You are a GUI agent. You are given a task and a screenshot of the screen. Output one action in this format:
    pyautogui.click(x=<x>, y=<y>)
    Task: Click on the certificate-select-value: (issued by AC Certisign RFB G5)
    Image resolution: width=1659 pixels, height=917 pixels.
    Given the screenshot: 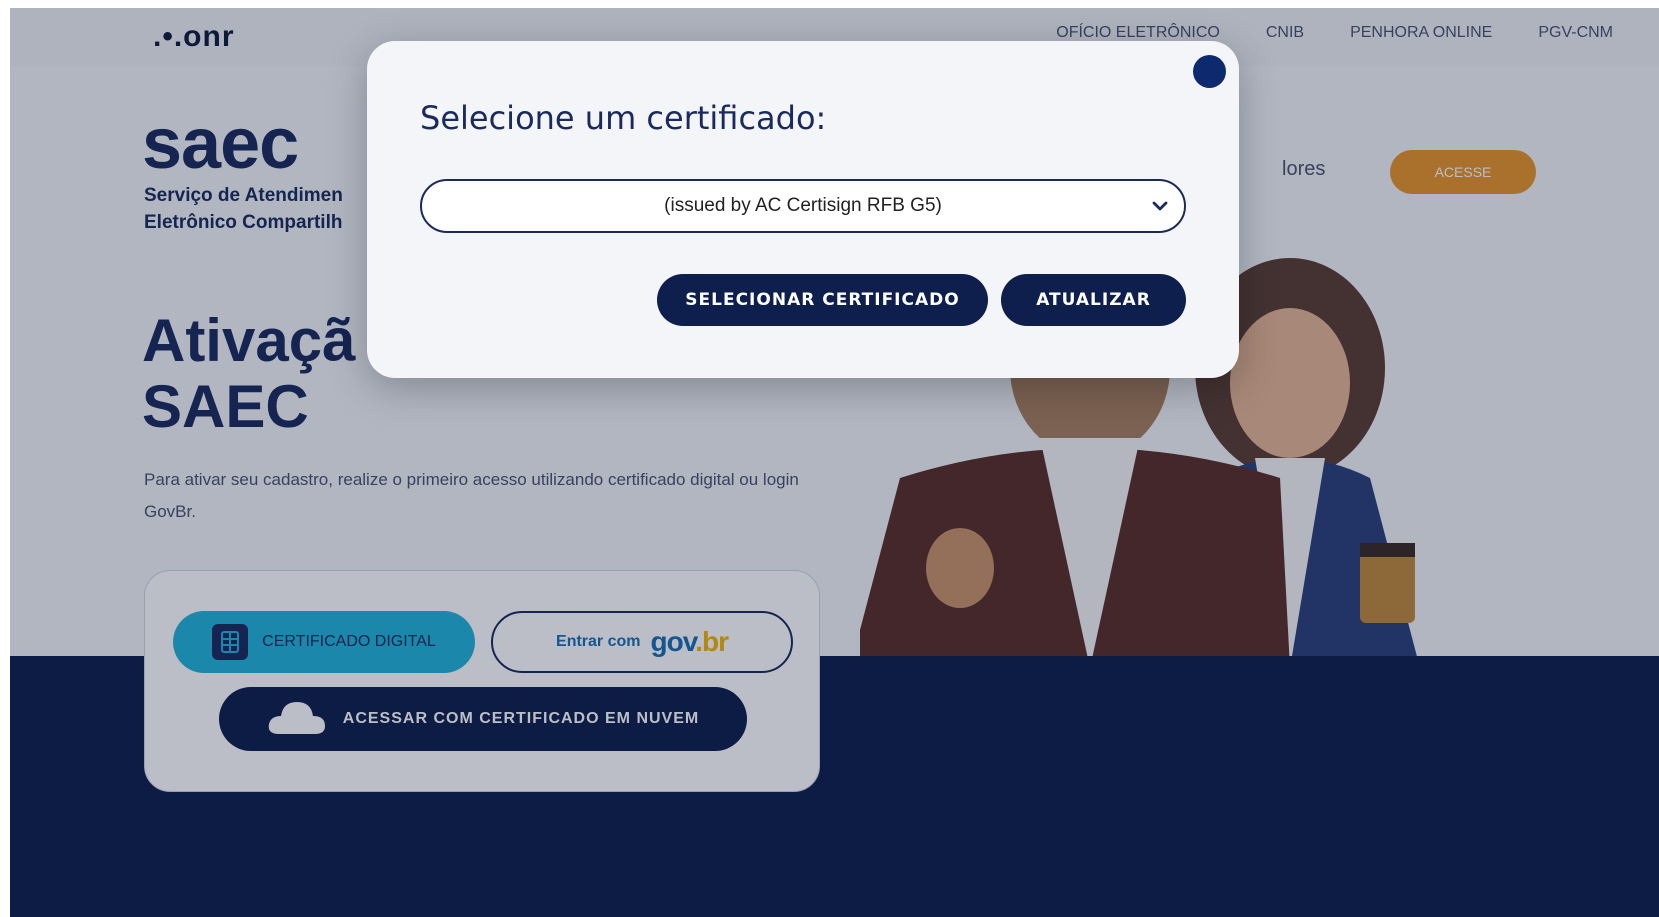 What is the action you would take?
    pyautogui.click(x=803, y=205)
    